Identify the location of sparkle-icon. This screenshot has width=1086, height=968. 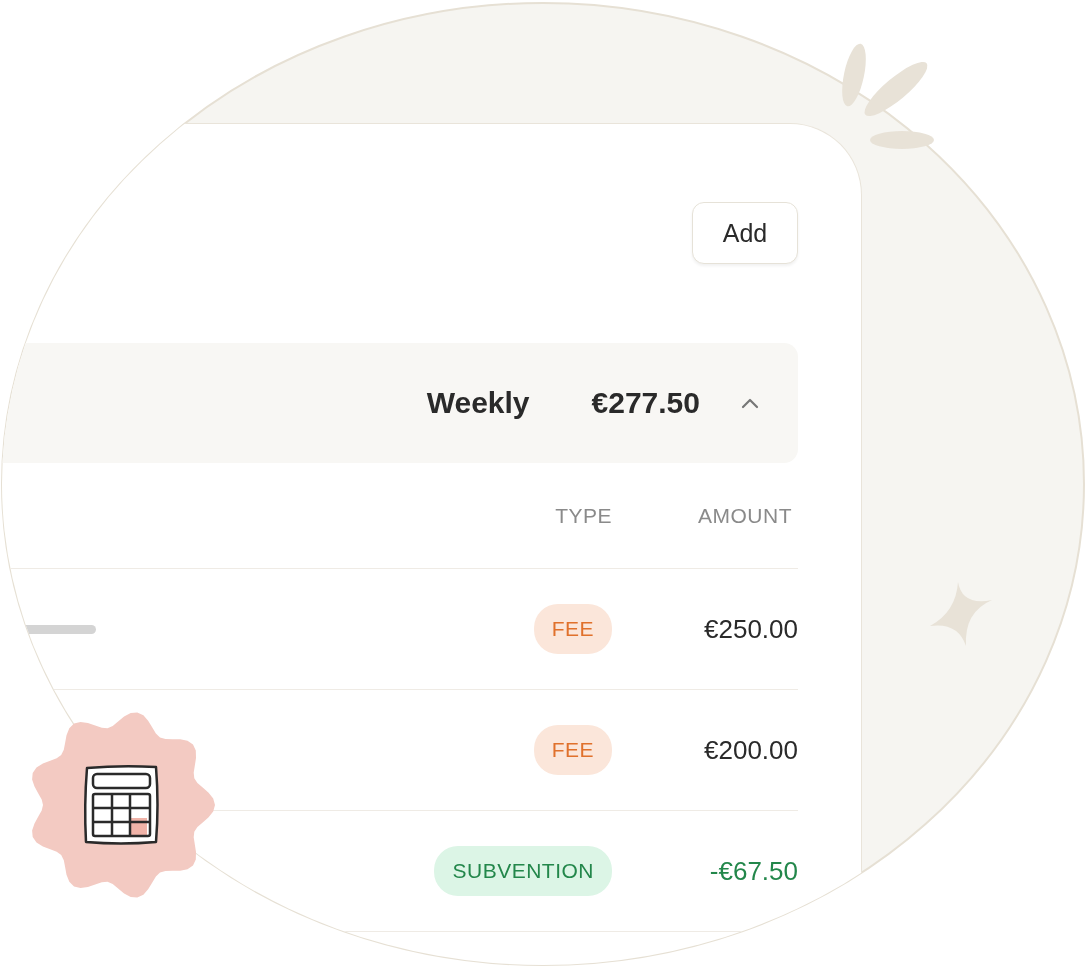
(961, 614).